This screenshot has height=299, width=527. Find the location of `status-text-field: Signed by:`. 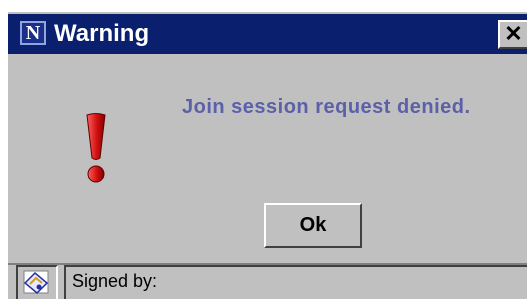

status-text-field: Signed by: is located at coordinates (295, 282).